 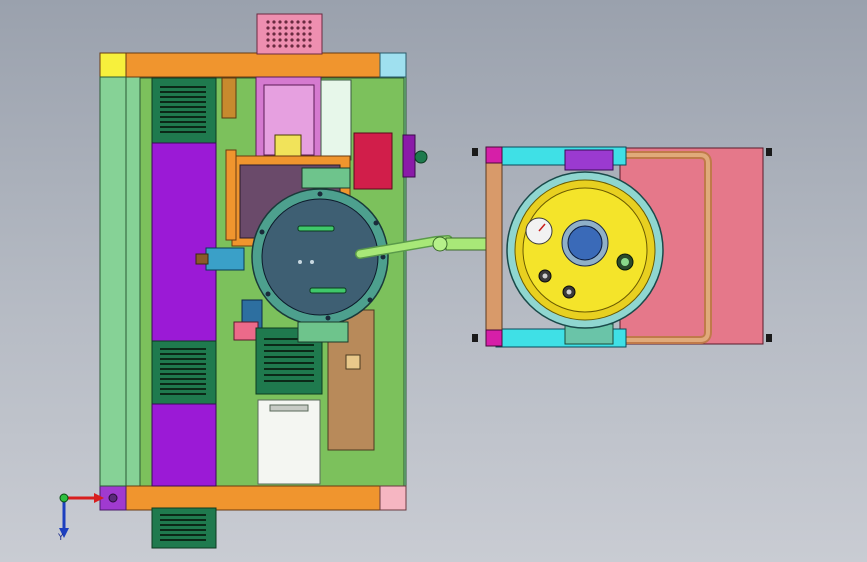 What do you see at coordinates (225, 259) in the screenshot?
I see `motor-housing` at bounding box center [225, 259].